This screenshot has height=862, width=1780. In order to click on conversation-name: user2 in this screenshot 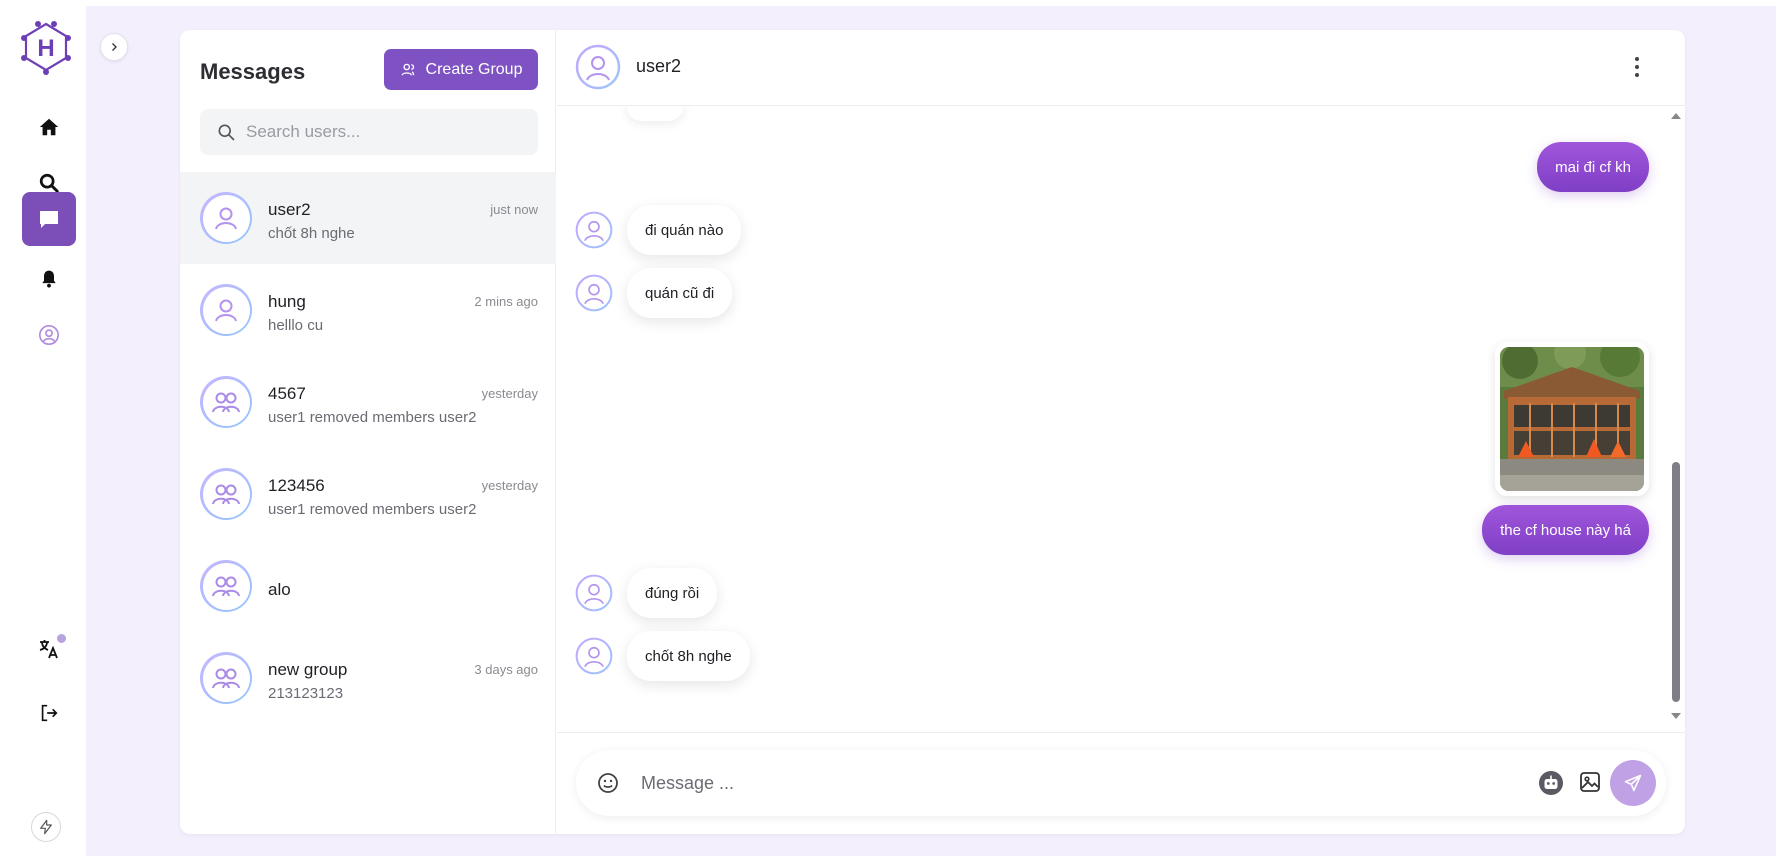, I will do `click(289, 209)`.